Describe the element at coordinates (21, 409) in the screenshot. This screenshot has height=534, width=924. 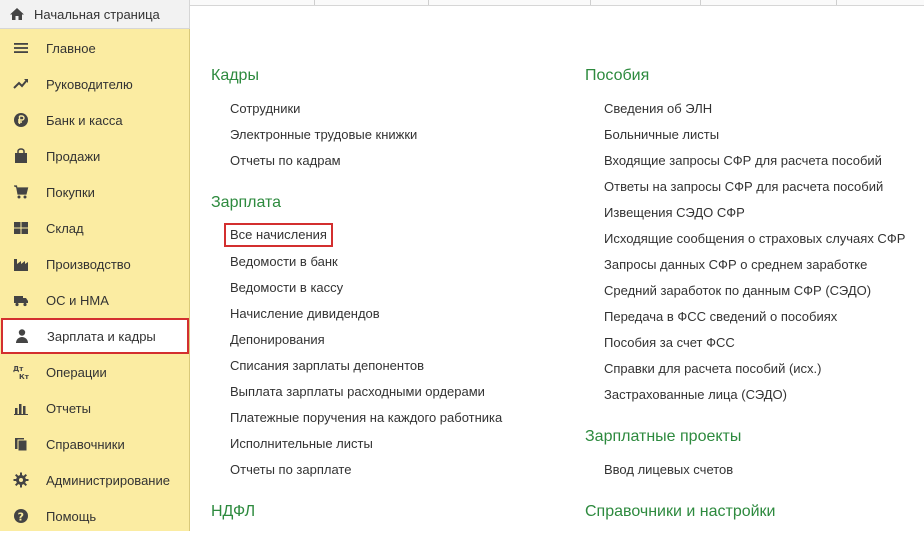
I see `bar-chart-icon` at that location.